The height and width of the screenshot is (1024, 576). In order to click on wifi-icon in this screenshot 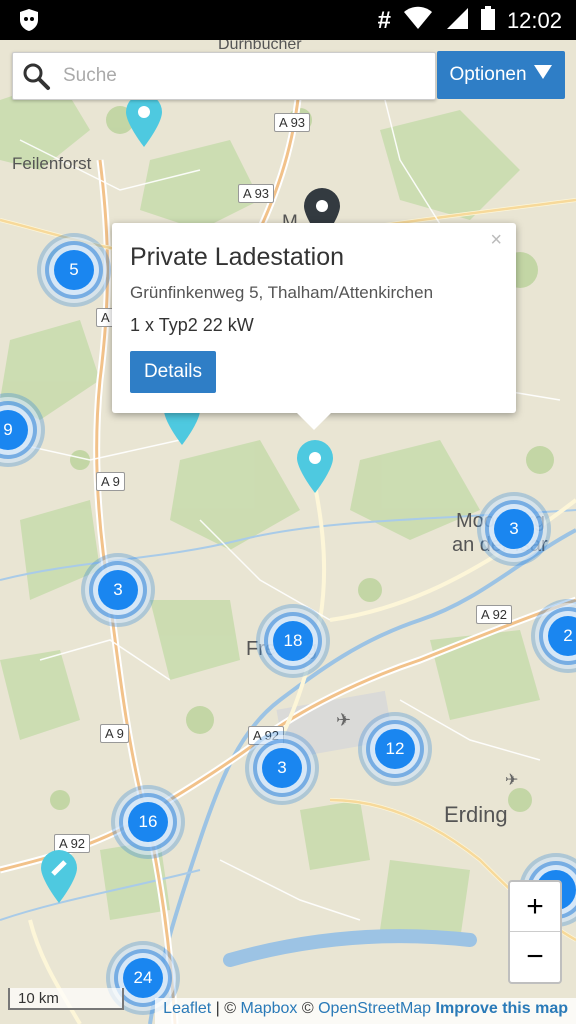, I will do `click(418, 20)`.